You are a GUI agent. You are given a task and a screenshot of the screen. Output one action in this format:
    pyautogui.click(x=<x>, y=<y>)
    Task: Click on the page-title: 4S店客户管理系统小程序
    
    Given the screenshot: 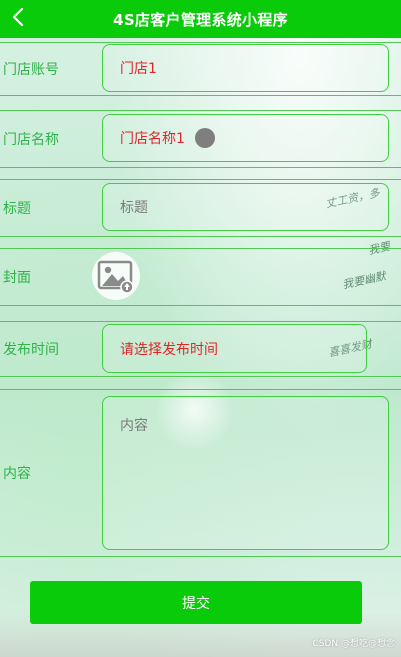 What is the action you would take?
    pyautogui.click(x=200, y=19)
    